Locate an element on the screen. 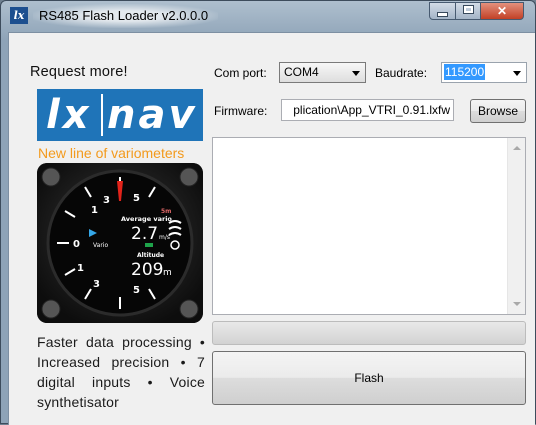  firmware-path-input: plication\App_VTRI_0.91.lxfw is located at coordinates (367, 110).